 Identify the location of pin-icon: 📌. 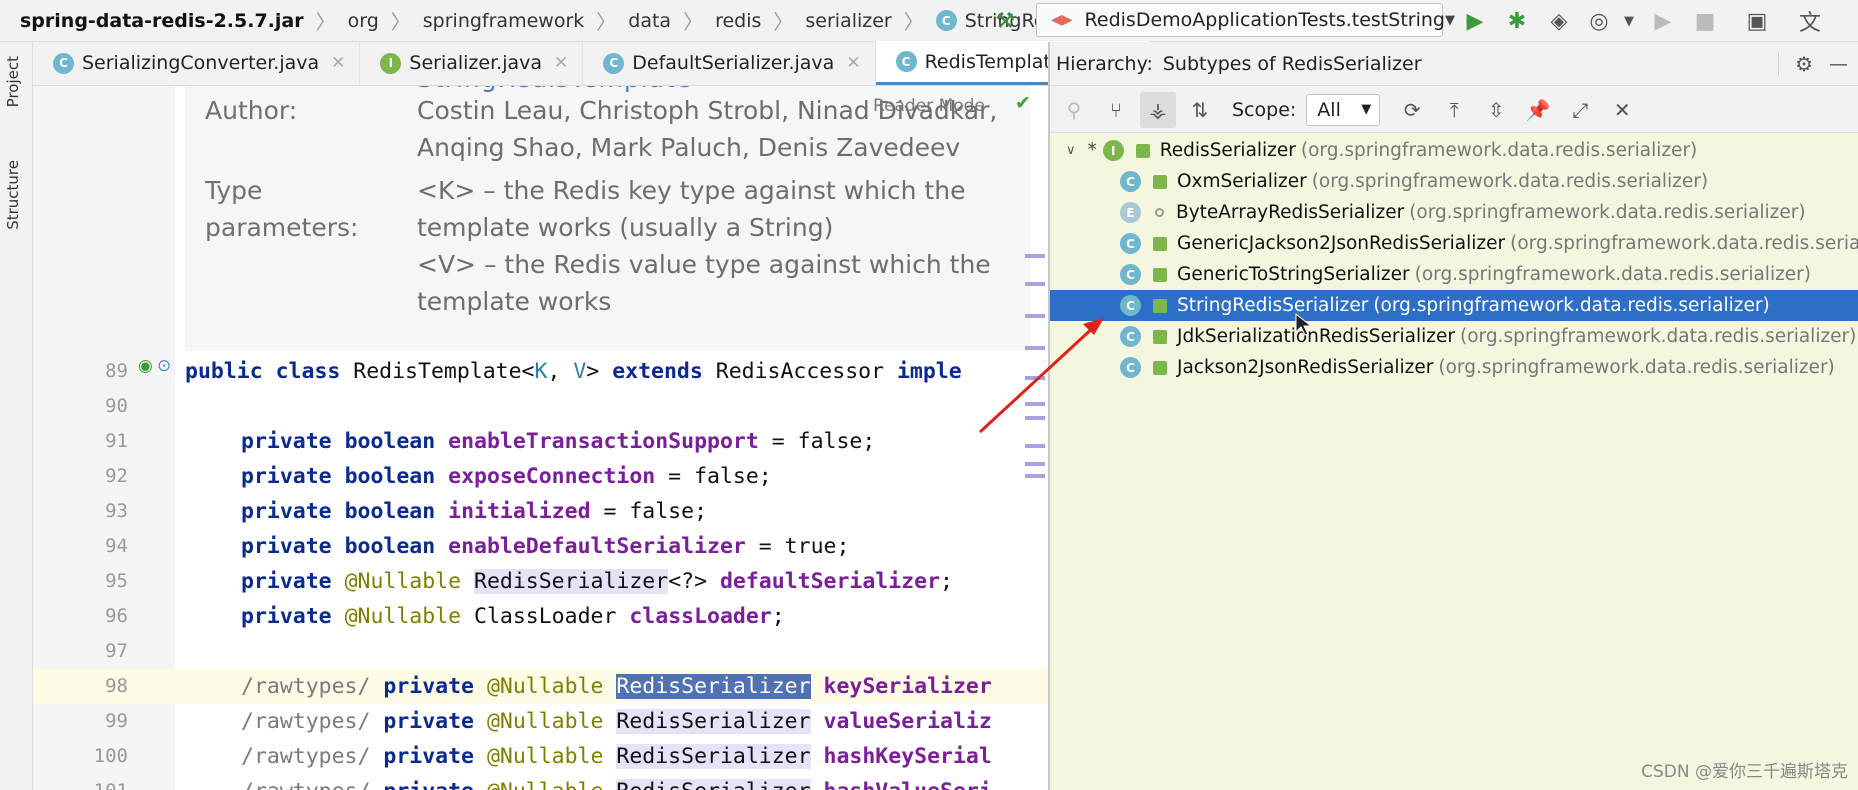
(1538, 110).